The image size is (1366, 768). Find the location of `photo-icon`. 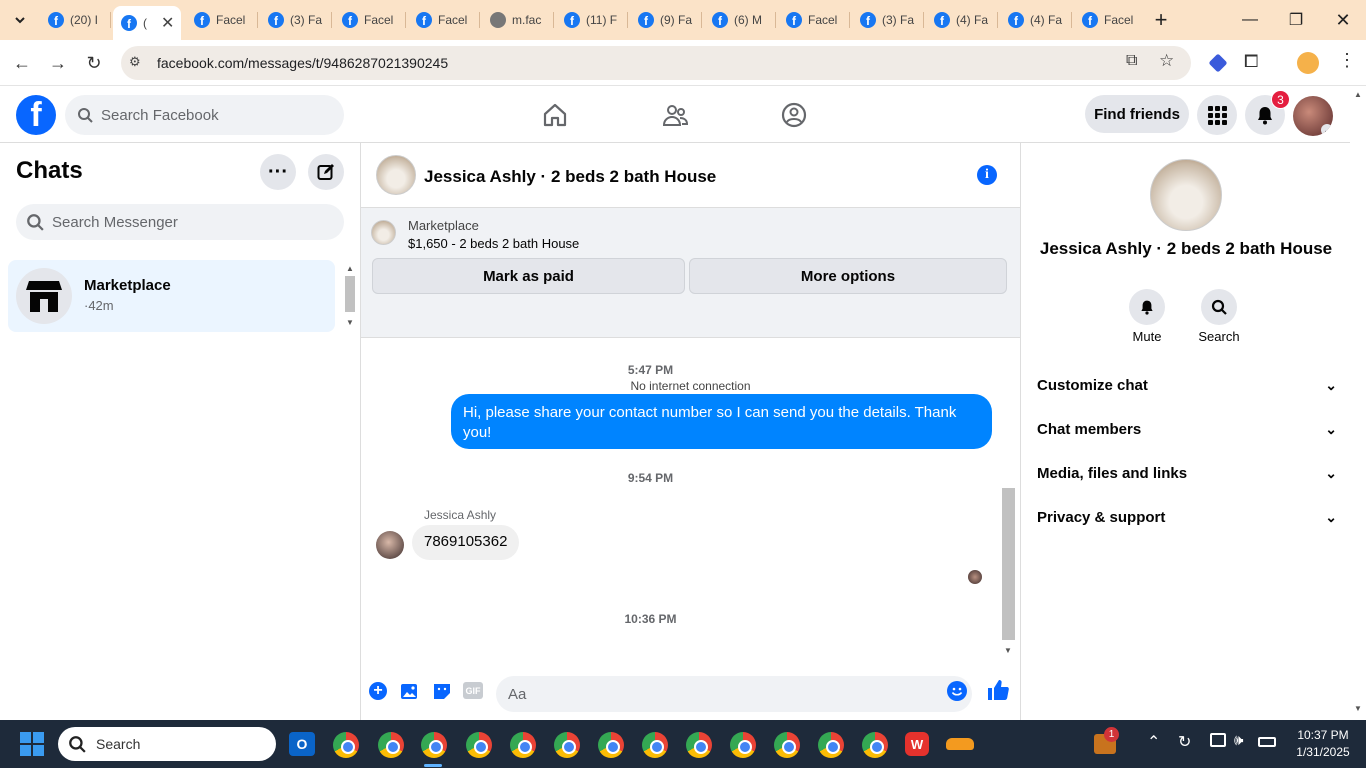

photo-icon is located at coordinates (410, 691).